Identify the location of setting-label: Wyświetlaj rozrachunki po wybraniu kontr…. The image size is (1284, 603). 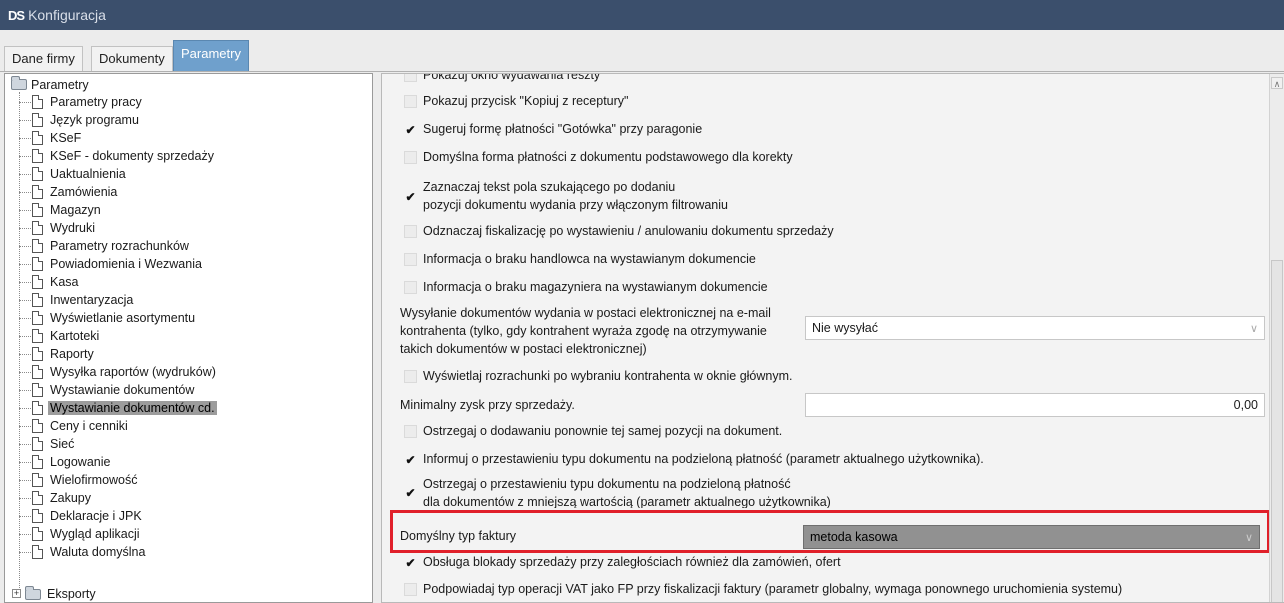
(608, 376).